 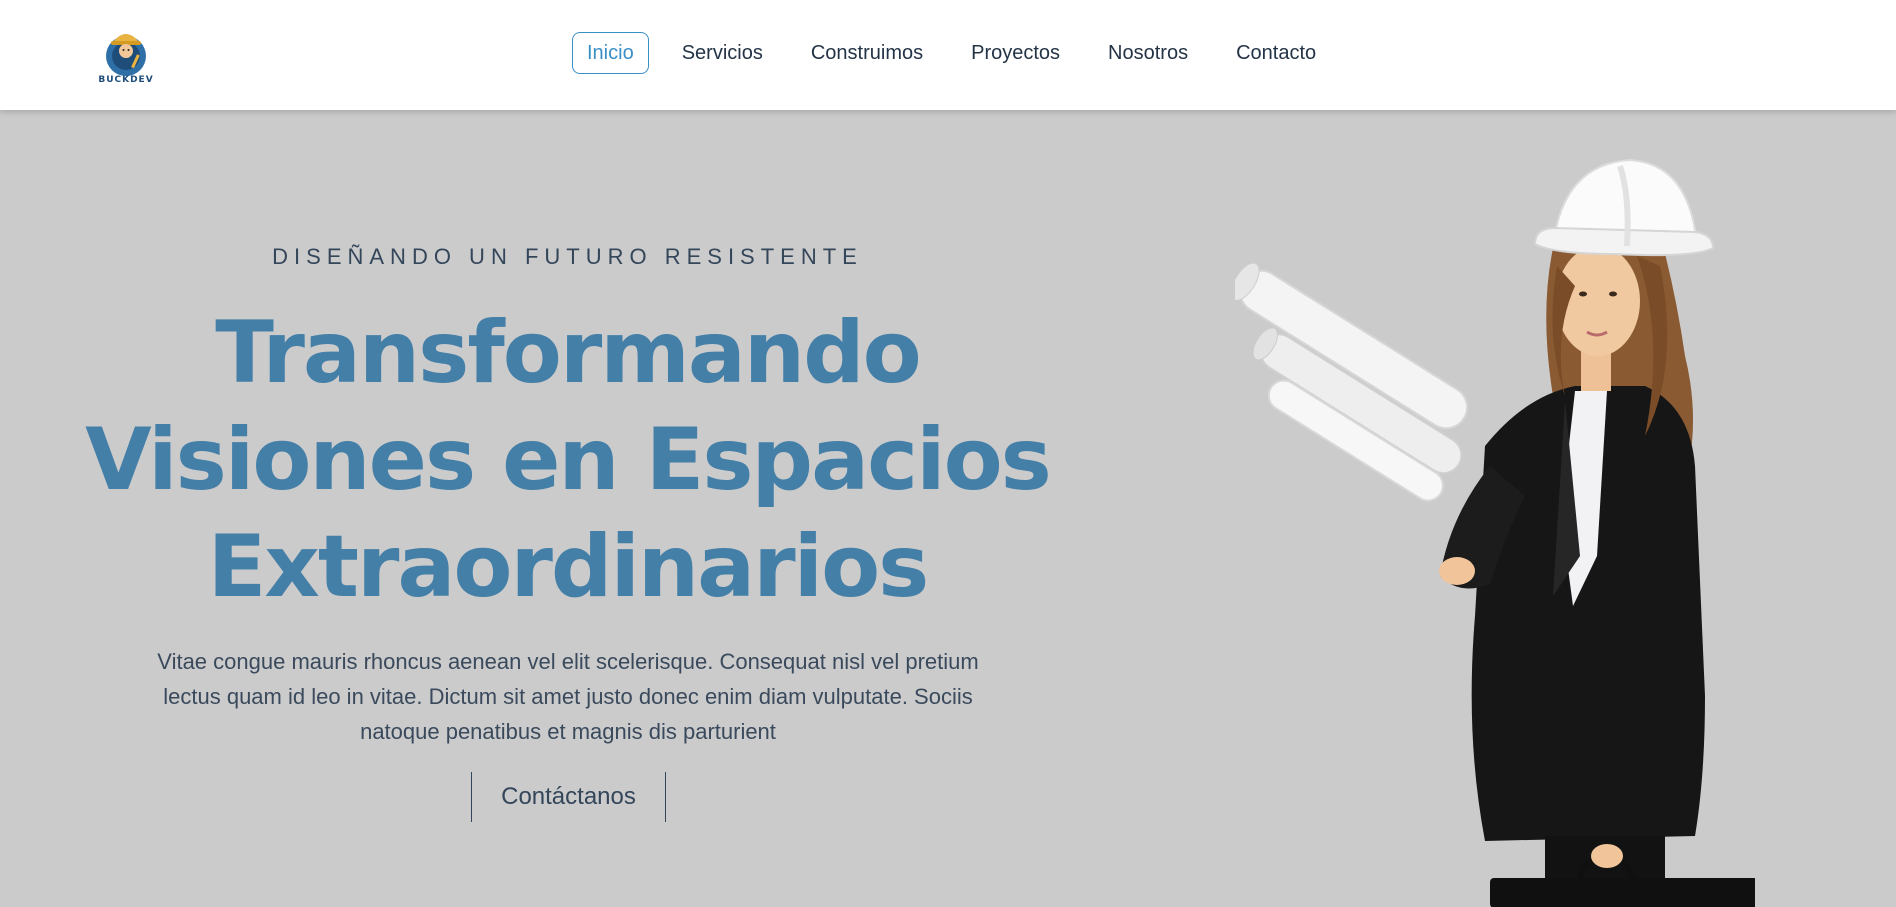 I want to click on nav-item-proyectos: Proyectos, so click(x=1015, y=53).